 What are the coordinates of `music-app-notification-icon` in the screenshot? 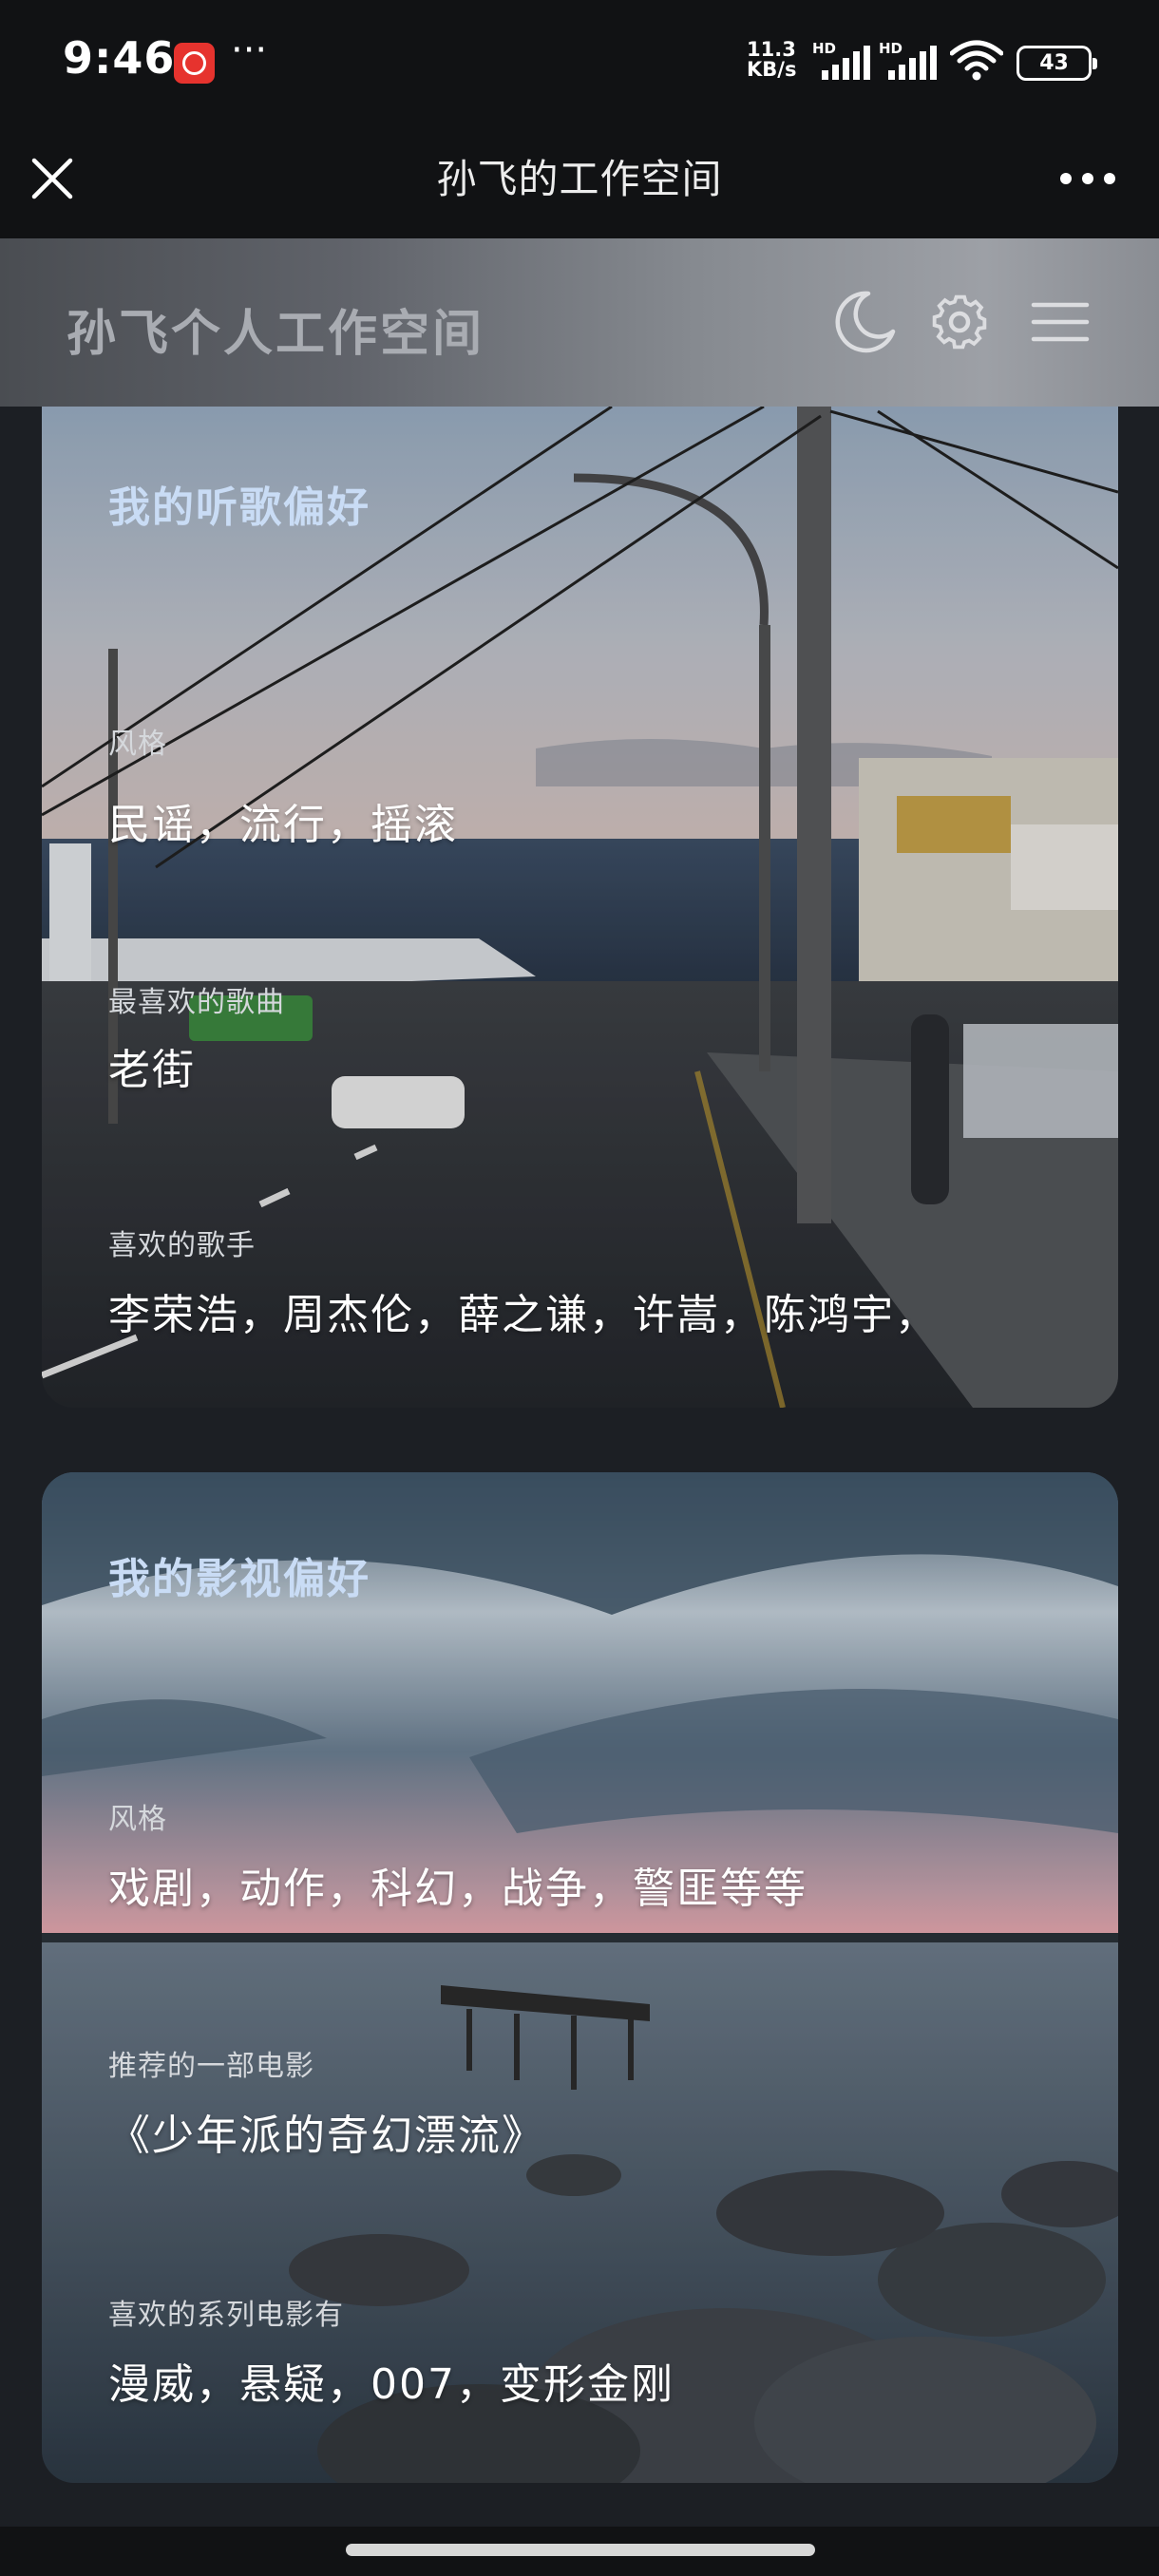 It's located at (194, 63).